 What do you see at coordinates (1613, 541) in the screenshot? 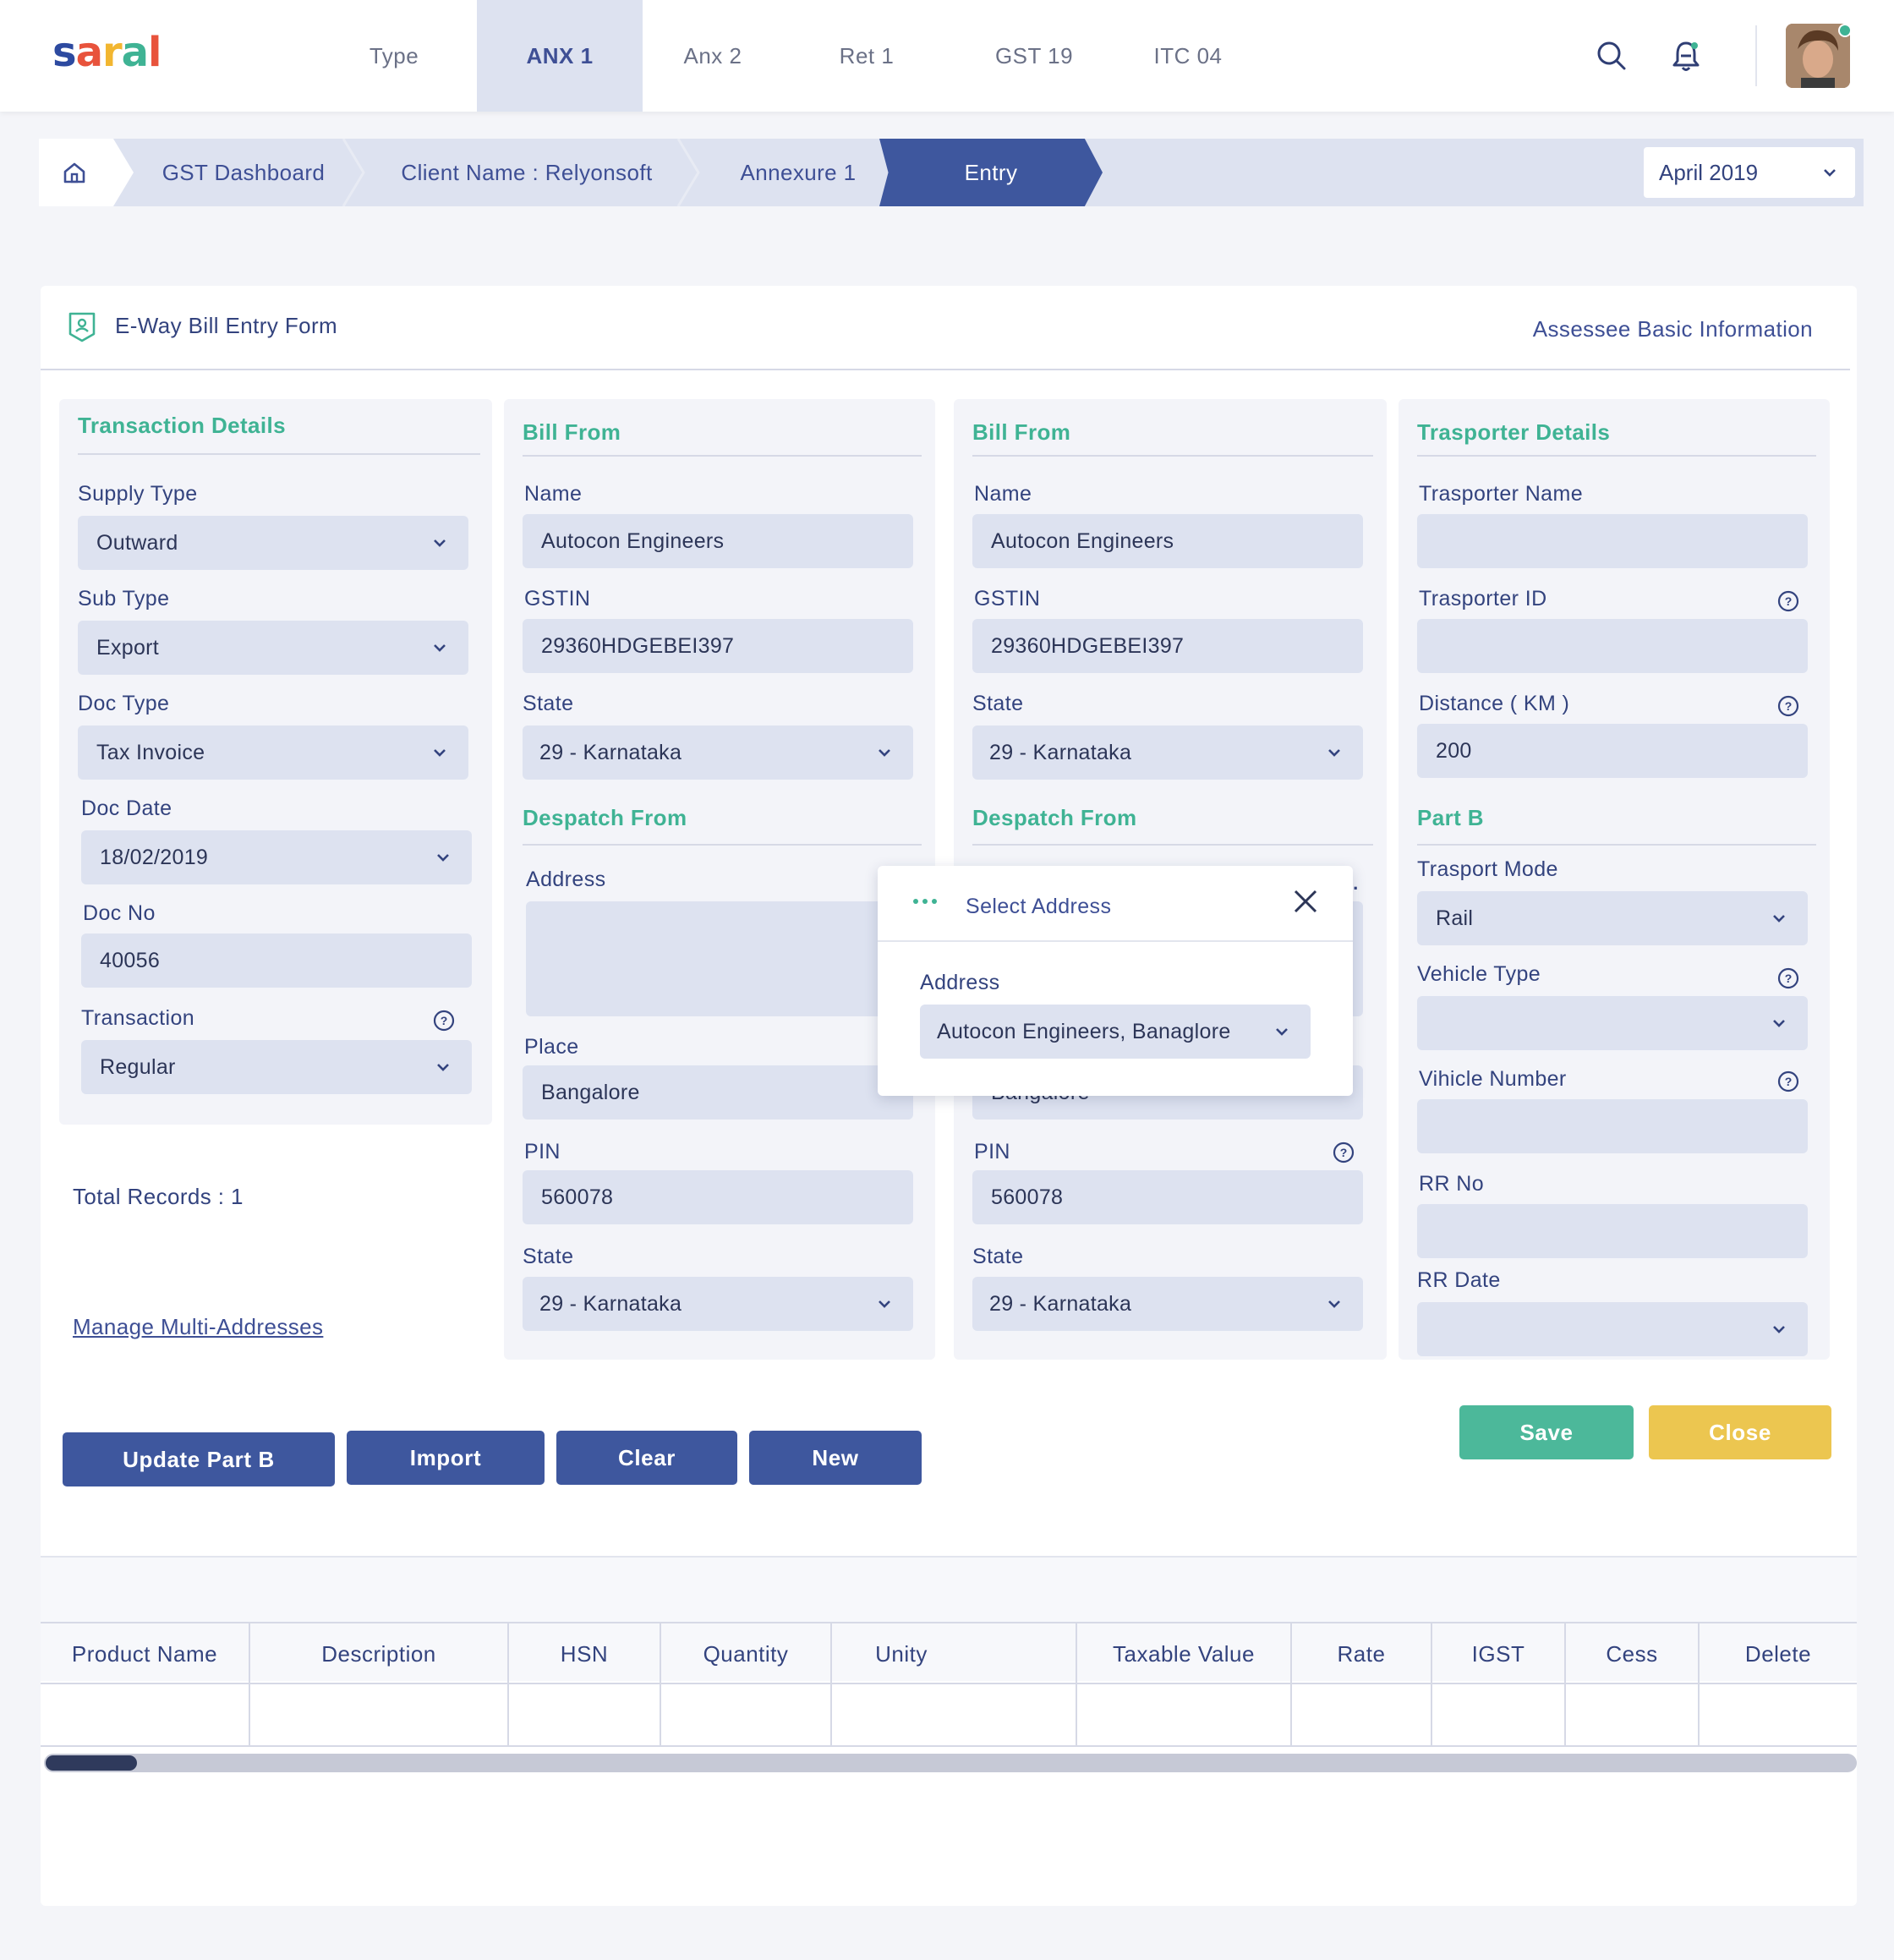
I see `transporter-name-input` at bounding box center [1613, 541].